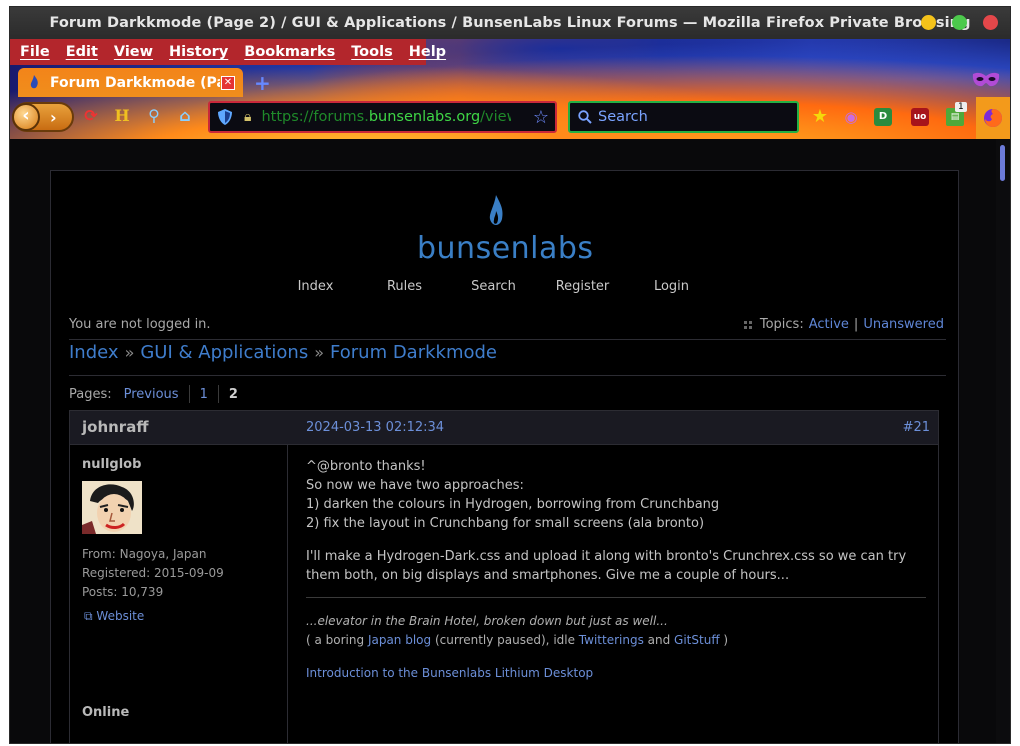  I want to click on post-line: So now we have two approaches:, so click(415, 485).